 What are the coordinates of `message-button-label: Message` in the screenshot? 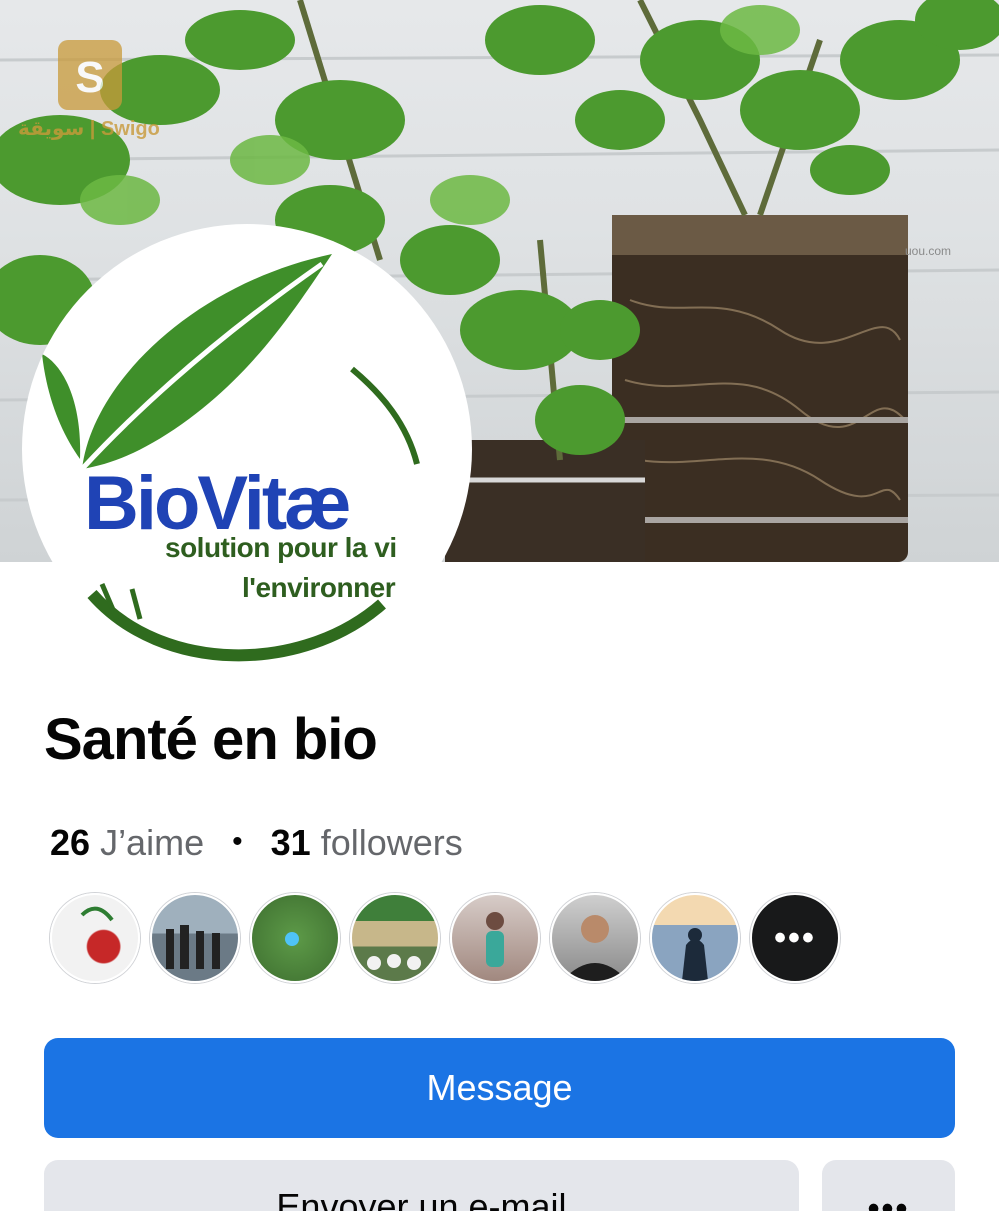 It's located at (499, 1087).